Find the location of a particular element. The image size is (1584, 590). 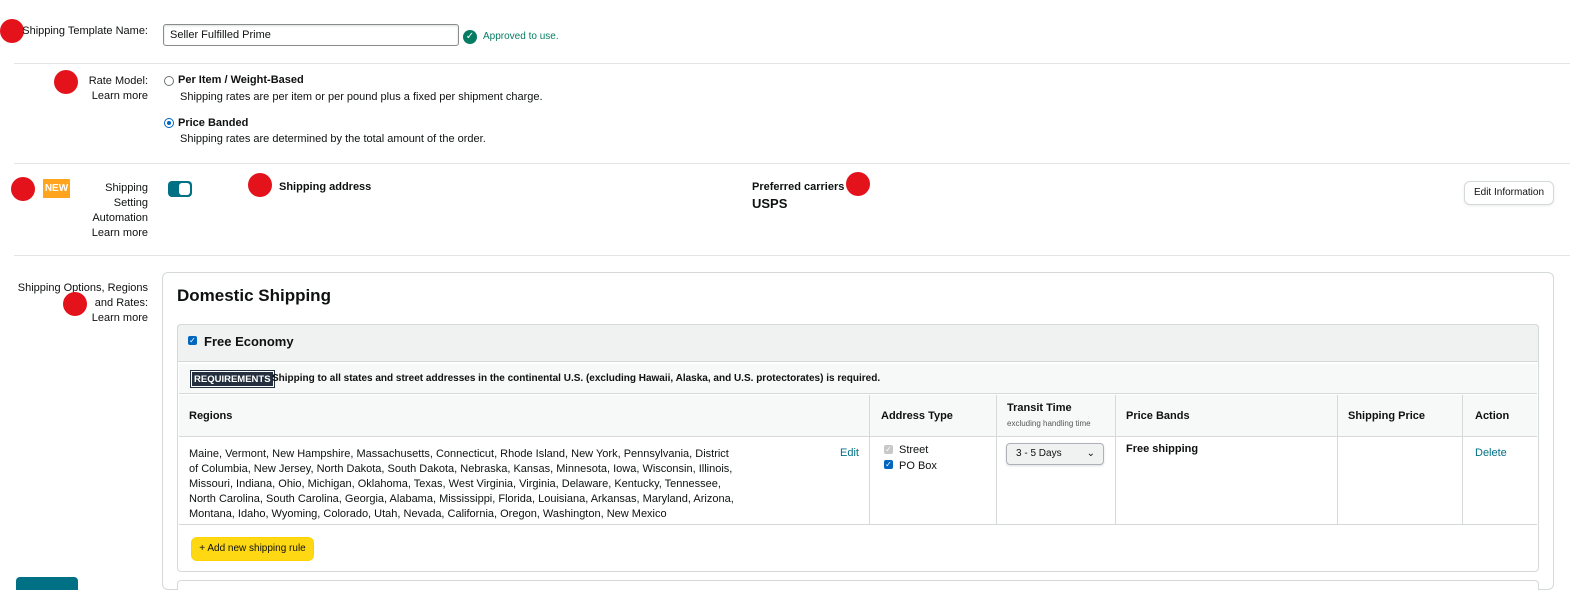

automation-label-2: Setting is located at coordinates (130, 203).